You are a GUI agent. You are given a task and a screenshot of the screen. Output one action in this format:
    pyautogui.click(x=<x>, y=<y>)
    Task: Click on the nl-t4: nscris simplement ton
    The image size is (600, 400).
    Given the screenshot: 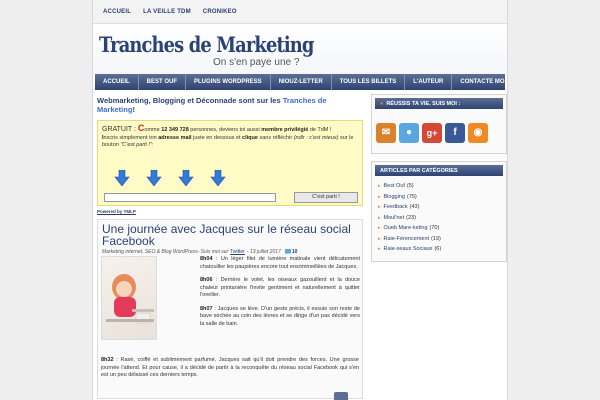 What is the action you would take?
    pyautogui.click(x=131, y=137)
    